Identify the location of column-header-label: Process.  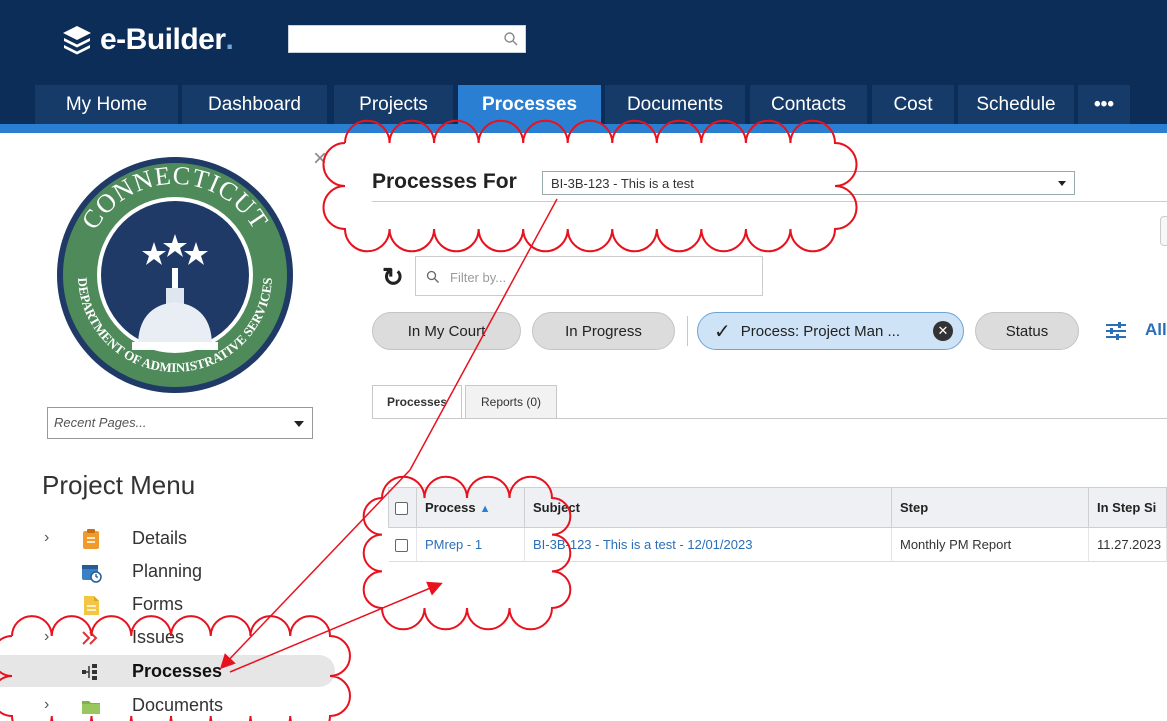
(450, 507).